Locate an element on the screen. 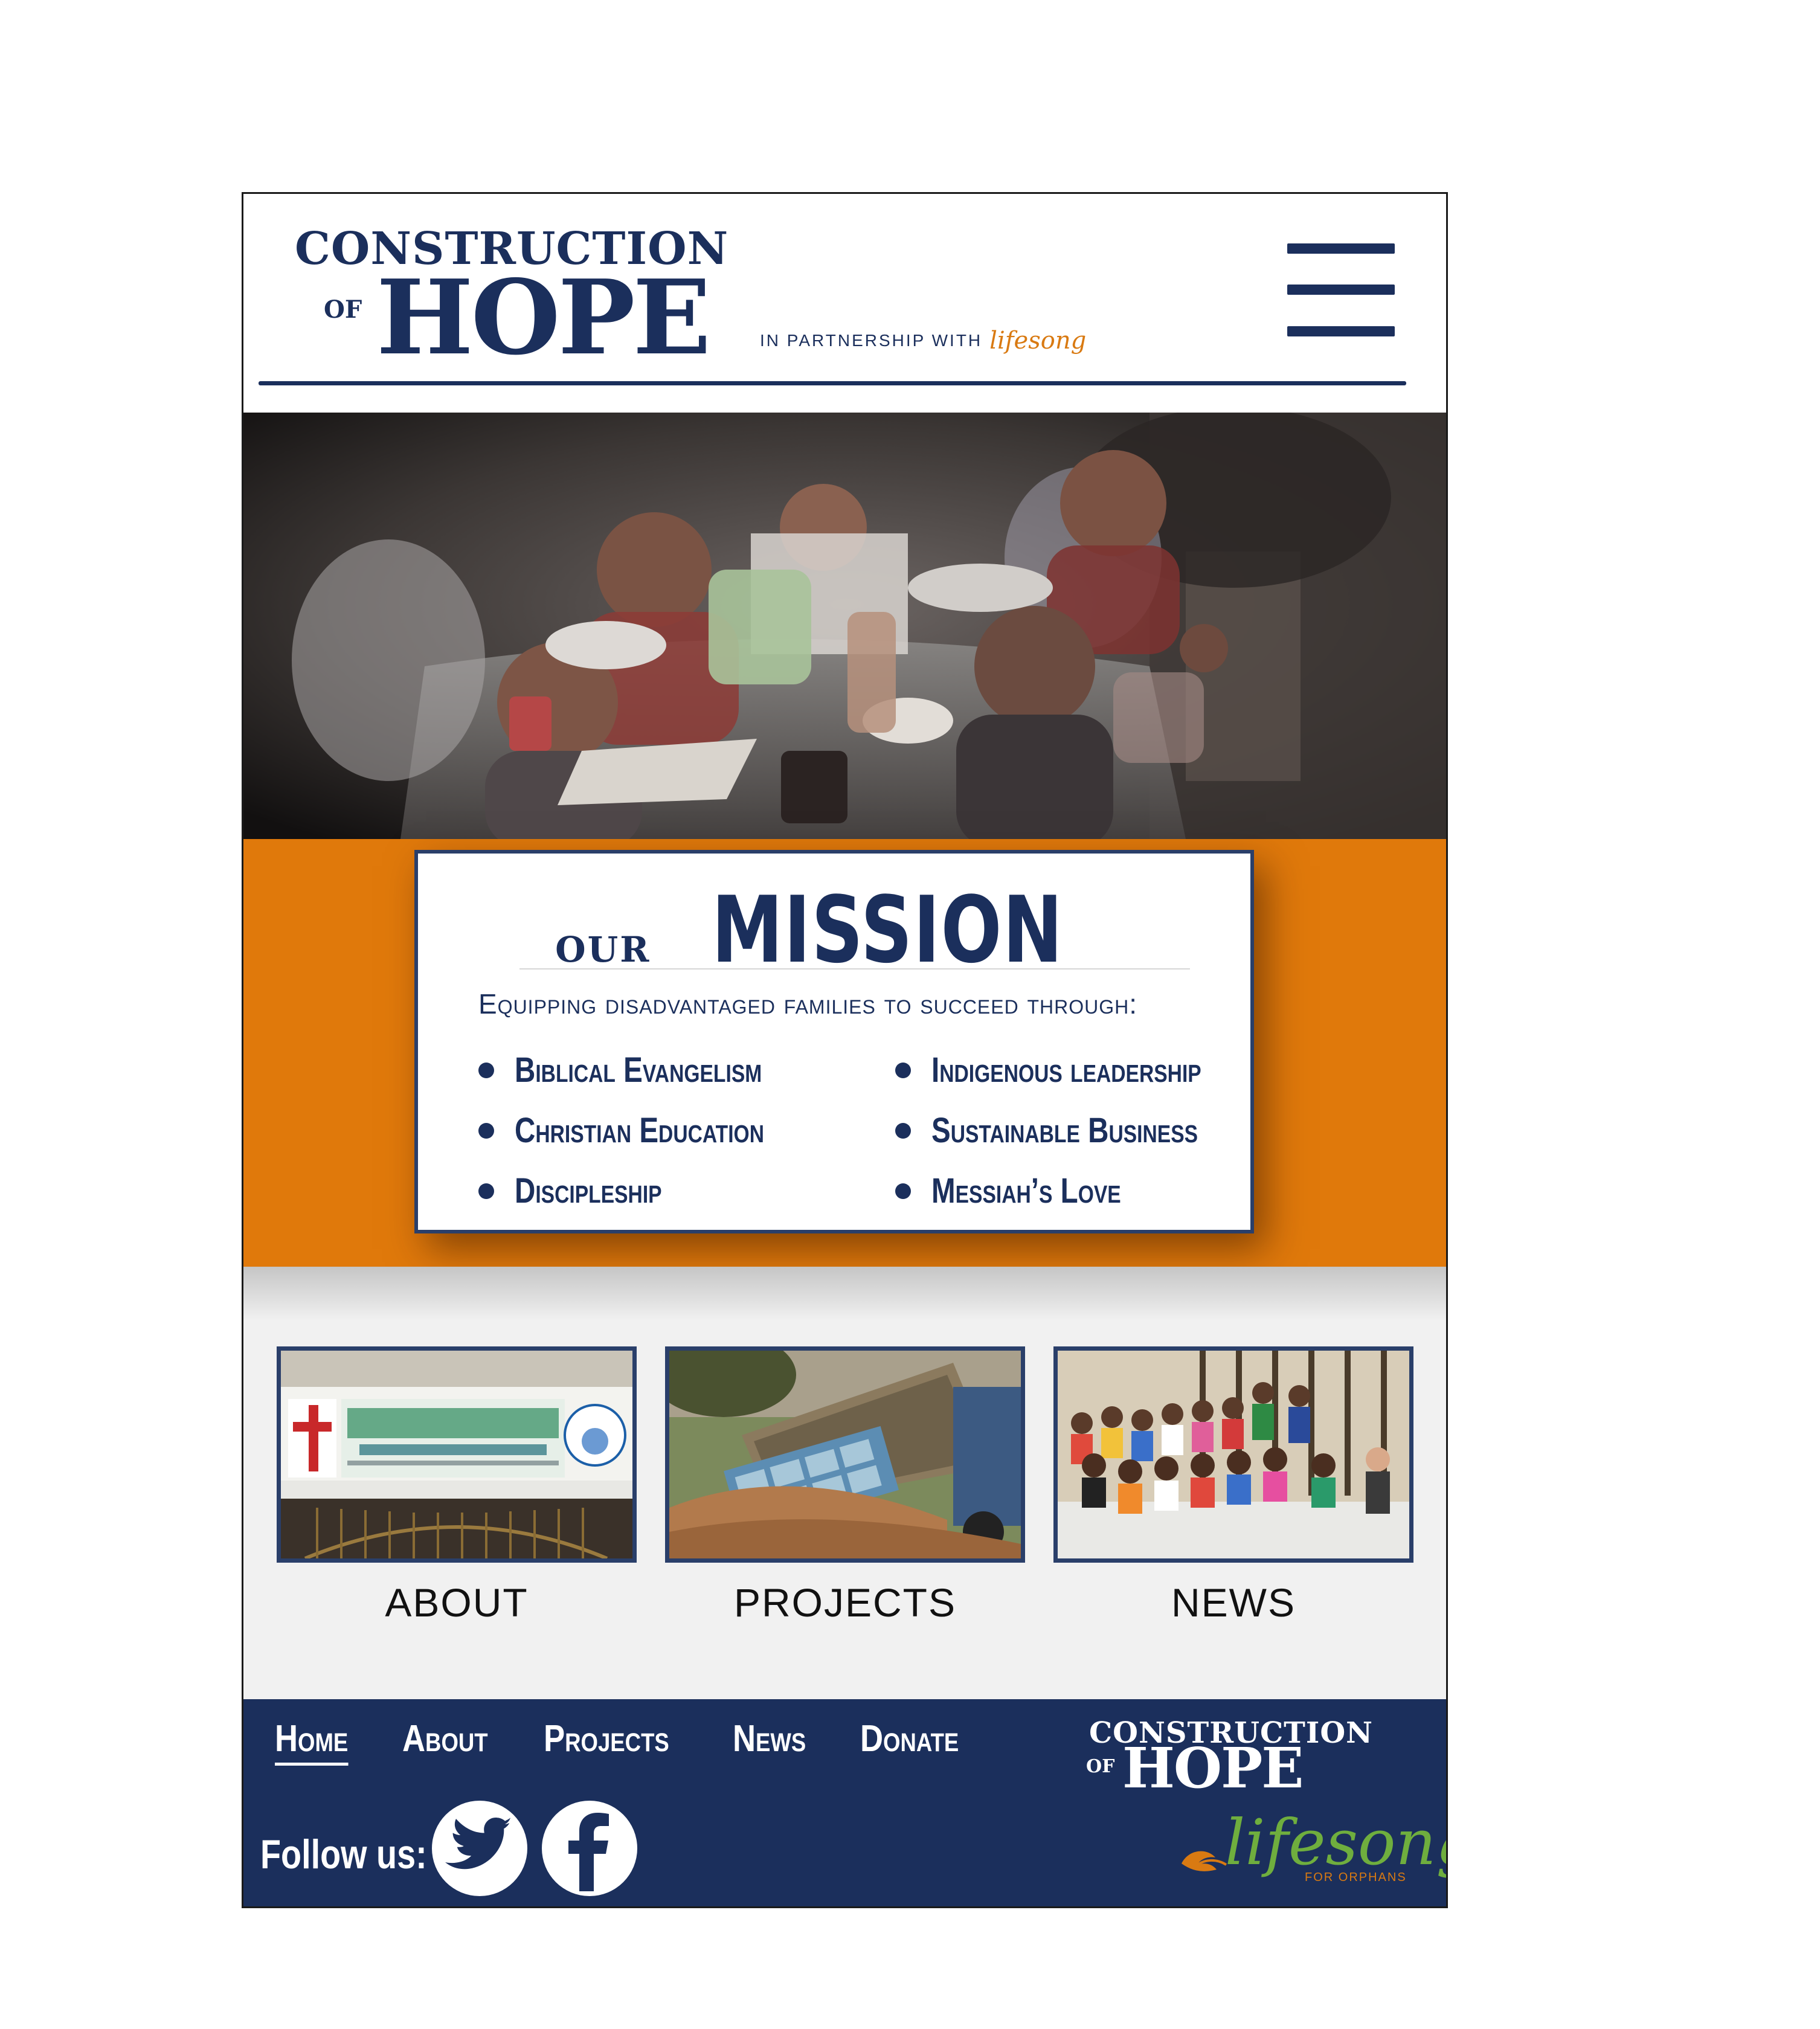 The image size is (1820, 2029). pillar-item: Biblical Evangelism is located at coordinates (647, 1070).